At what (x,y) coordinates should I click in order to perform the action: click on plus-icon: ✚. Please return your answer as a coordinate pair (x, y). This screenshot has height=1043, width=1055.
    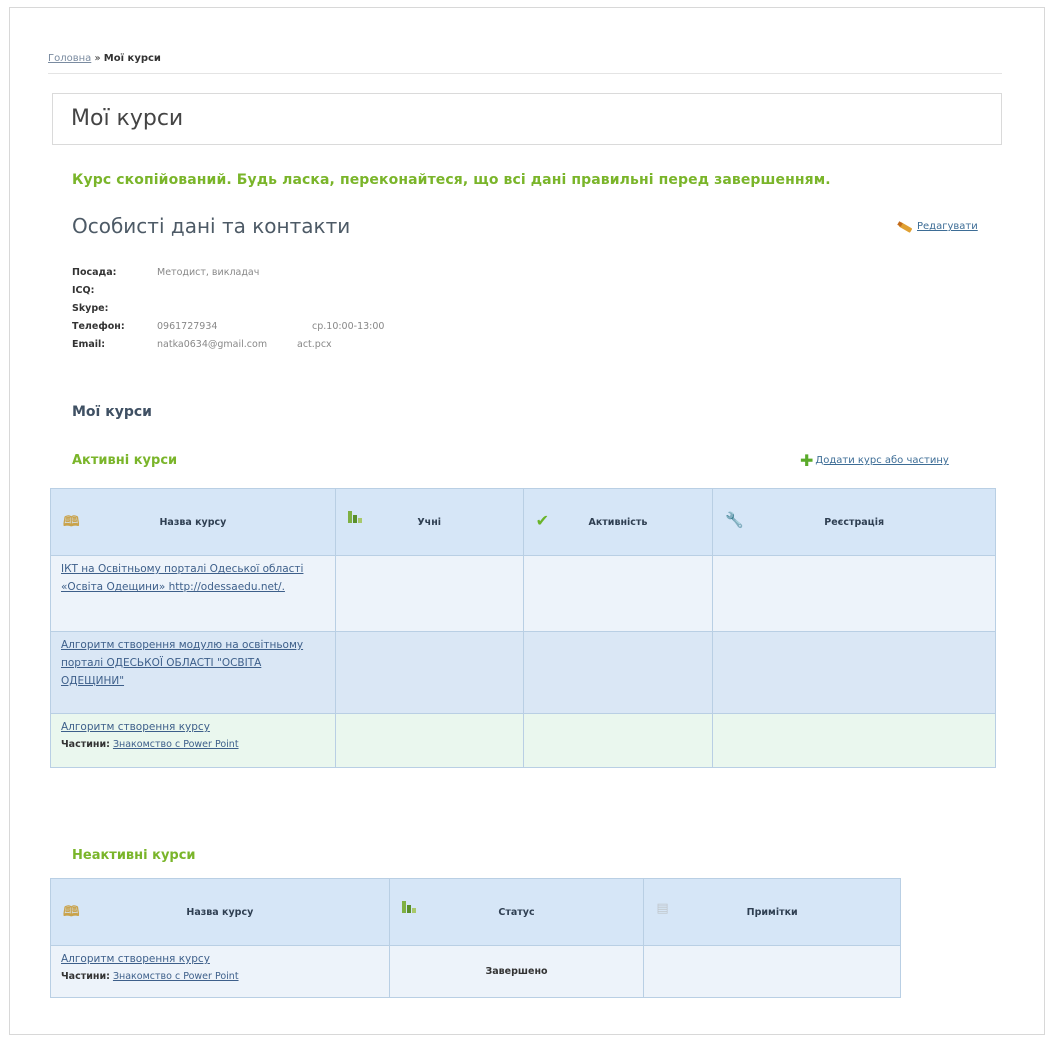
    Looking at the image, I should click on (807, 460).